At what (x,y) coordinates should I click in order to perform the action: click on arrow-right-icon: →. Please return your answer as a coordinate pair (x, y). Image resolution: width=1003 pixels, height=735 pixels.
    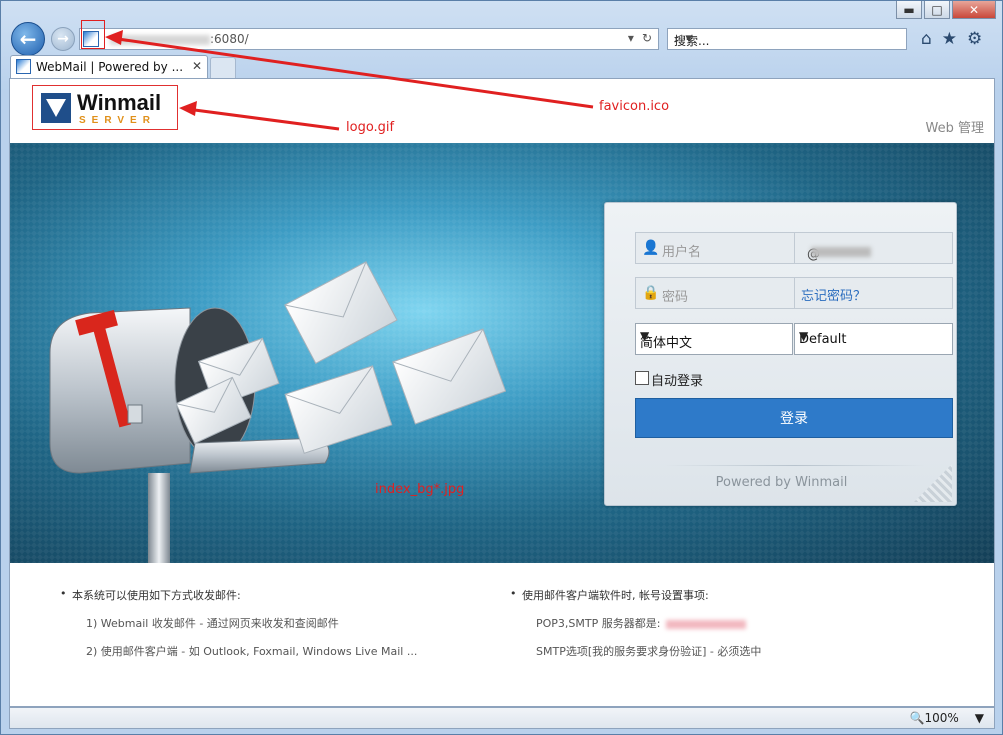
    Looking at the image, I should click on (63, 39).